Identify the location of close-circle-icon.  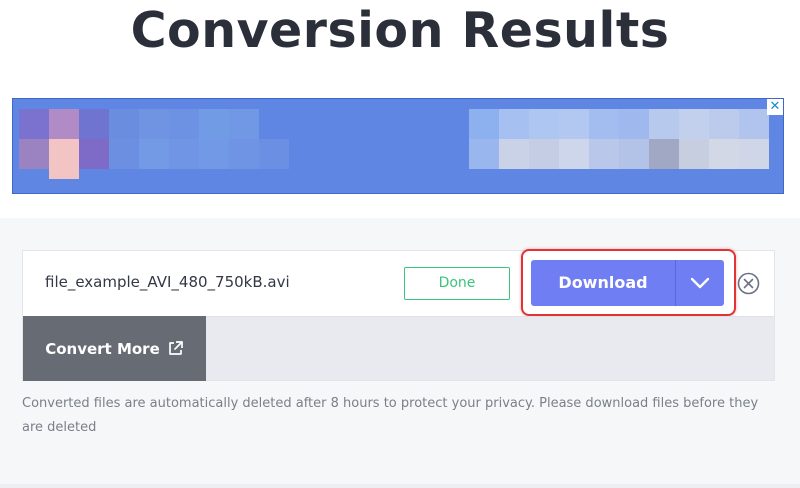
(748, 283).